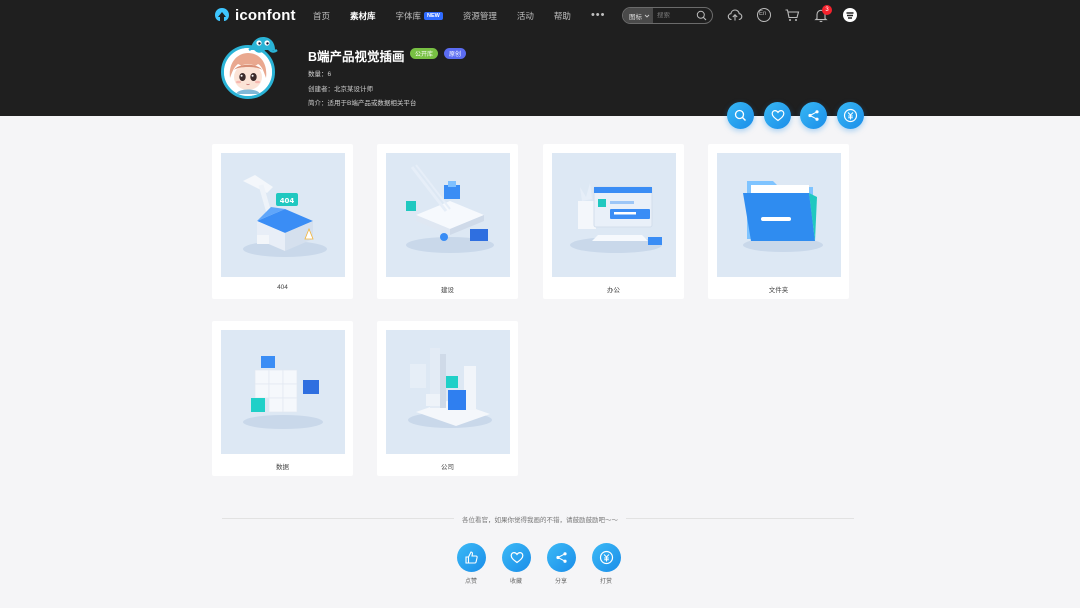  Describe the element at coordinates (340, 89) in the screenshot. I see `collection-creator: 创建者：北京某设计师` at that location.